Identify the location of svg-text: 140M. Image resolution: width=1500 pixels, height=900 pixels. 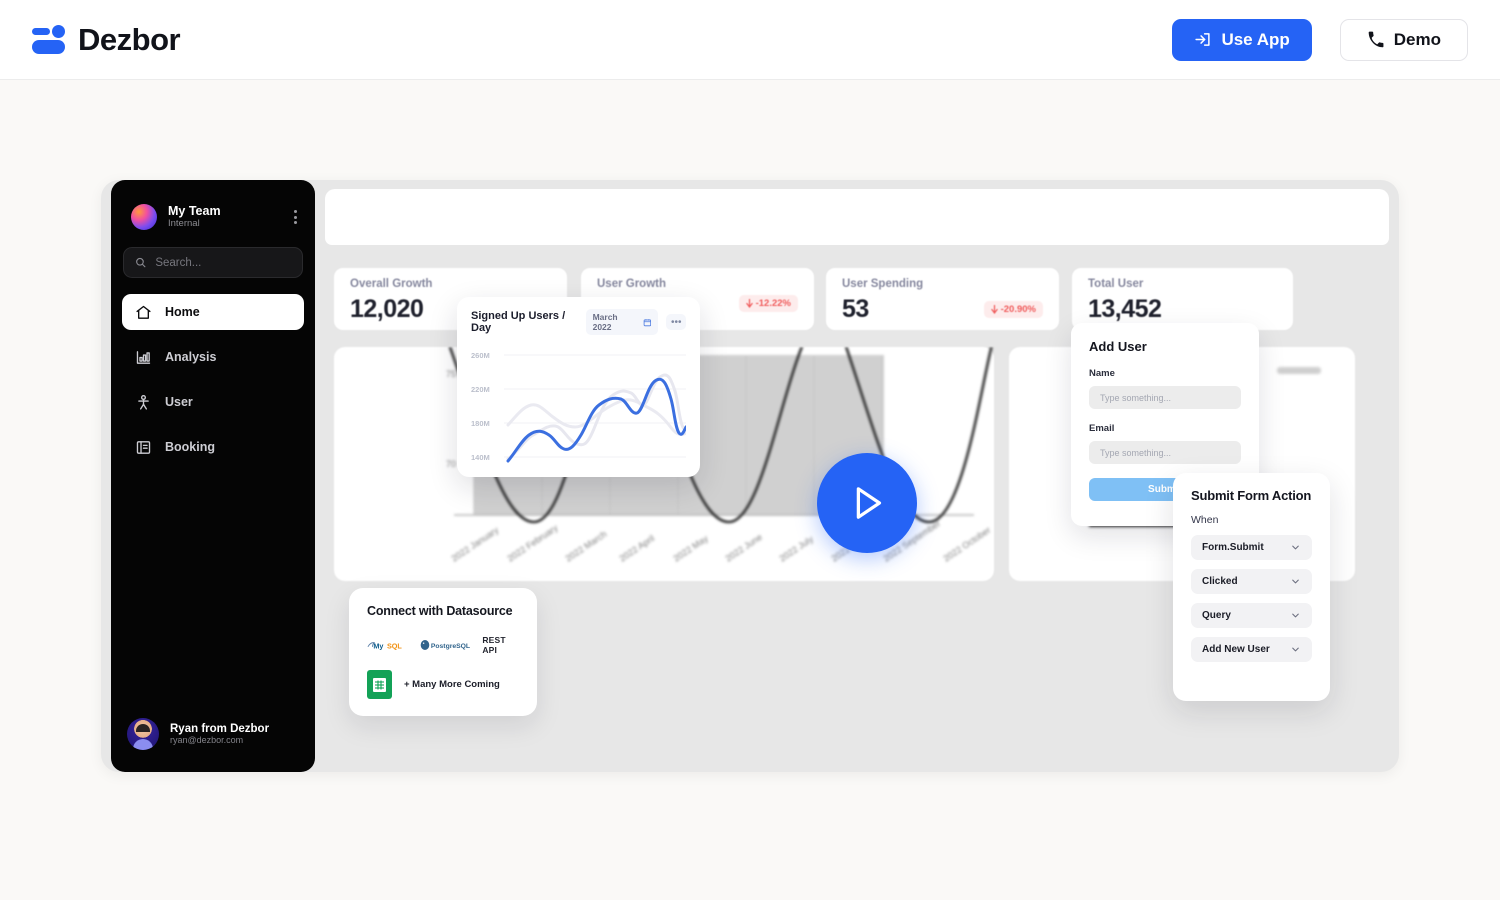
(480, 457).